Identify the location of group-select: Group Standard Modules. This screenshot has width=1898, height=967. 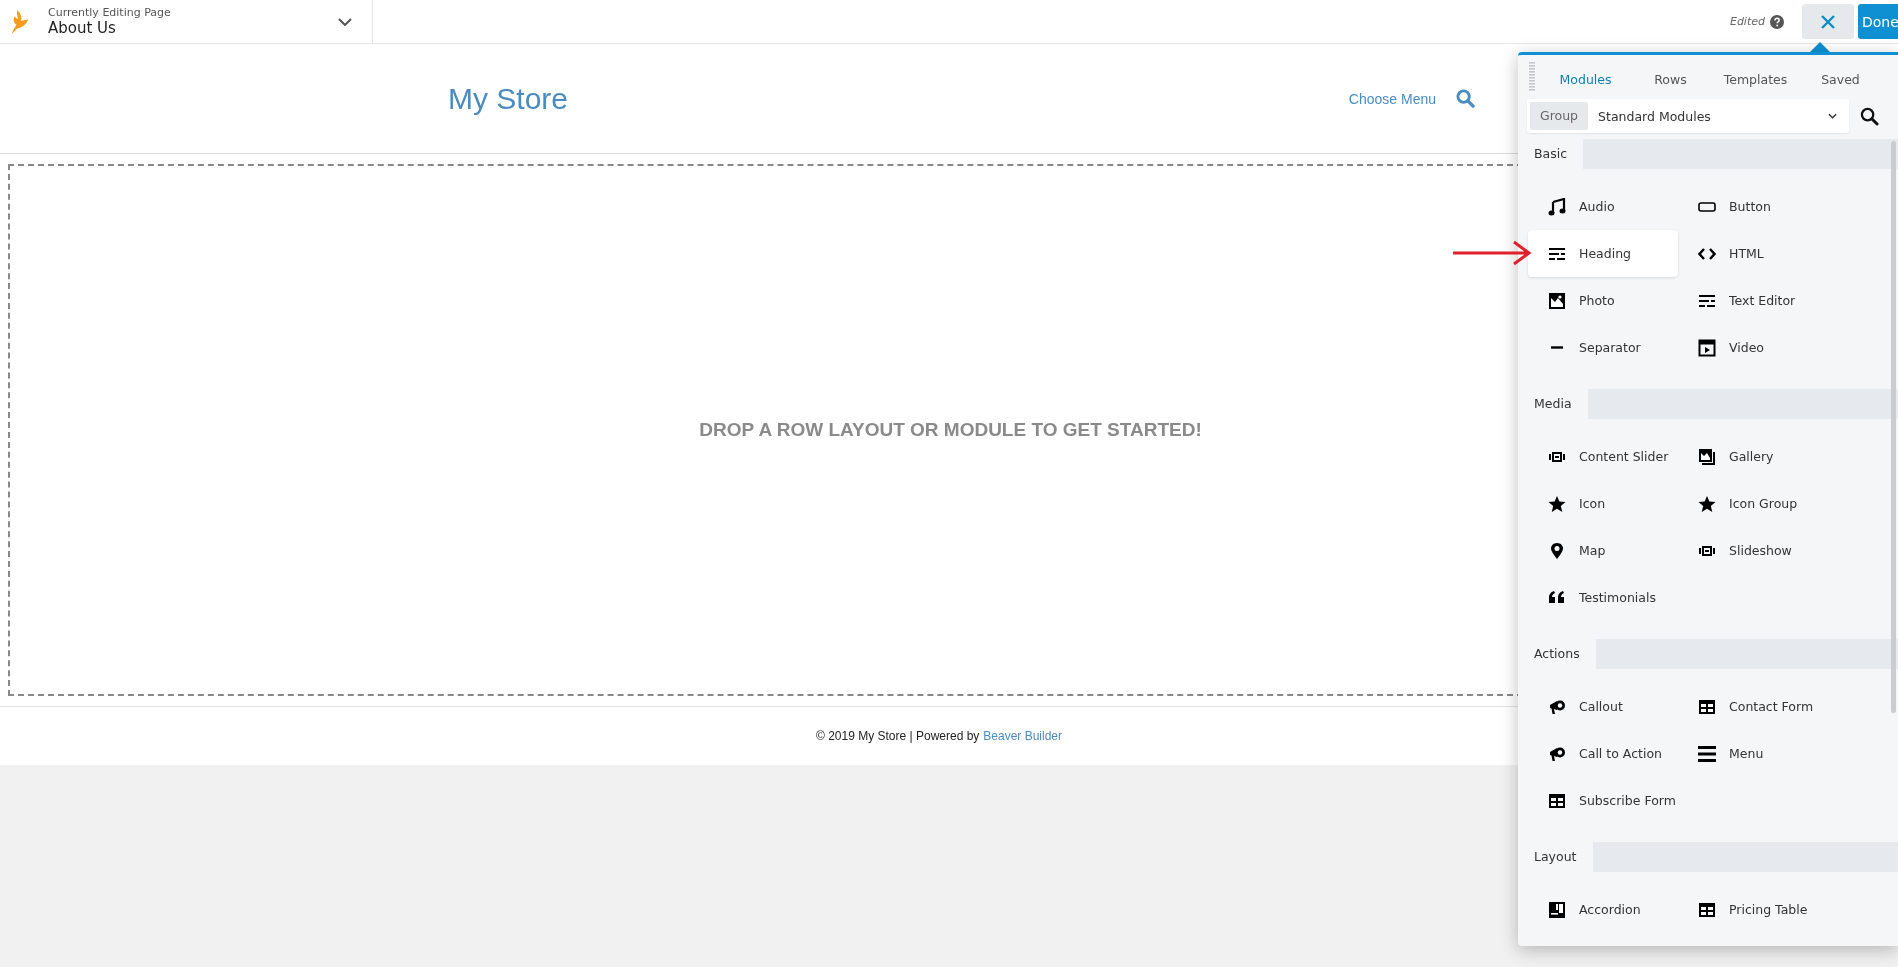
(1688, 116).